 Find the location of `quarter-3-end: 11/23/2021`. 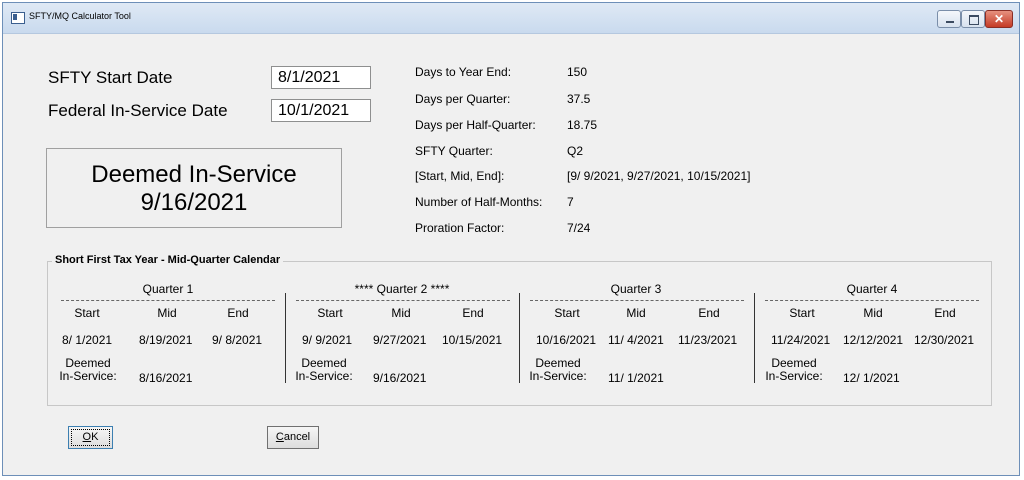

quarter-3-end: 11/23/2021 is located at coordinates (708, 340).